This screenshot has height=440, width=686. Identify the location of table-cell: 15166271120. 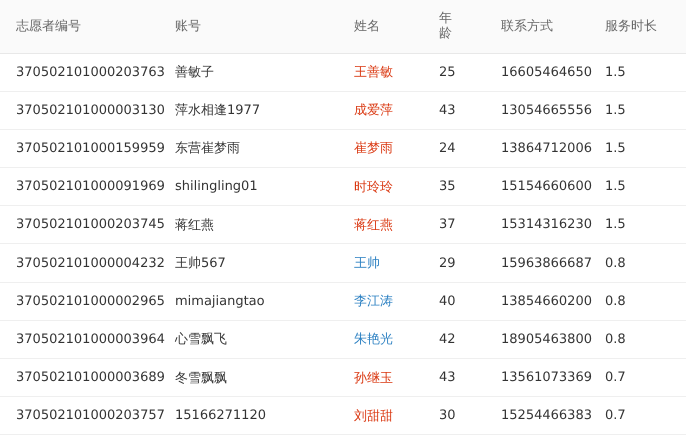
(220, 416).